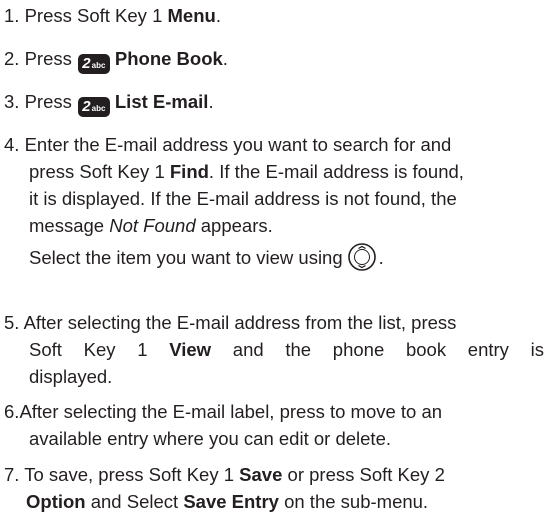 Image resolution: width=550 pixels, height=523 pixels. I want to click on step-1-line: 1. Press Soft Key 1 Menu., so click(274, 15).